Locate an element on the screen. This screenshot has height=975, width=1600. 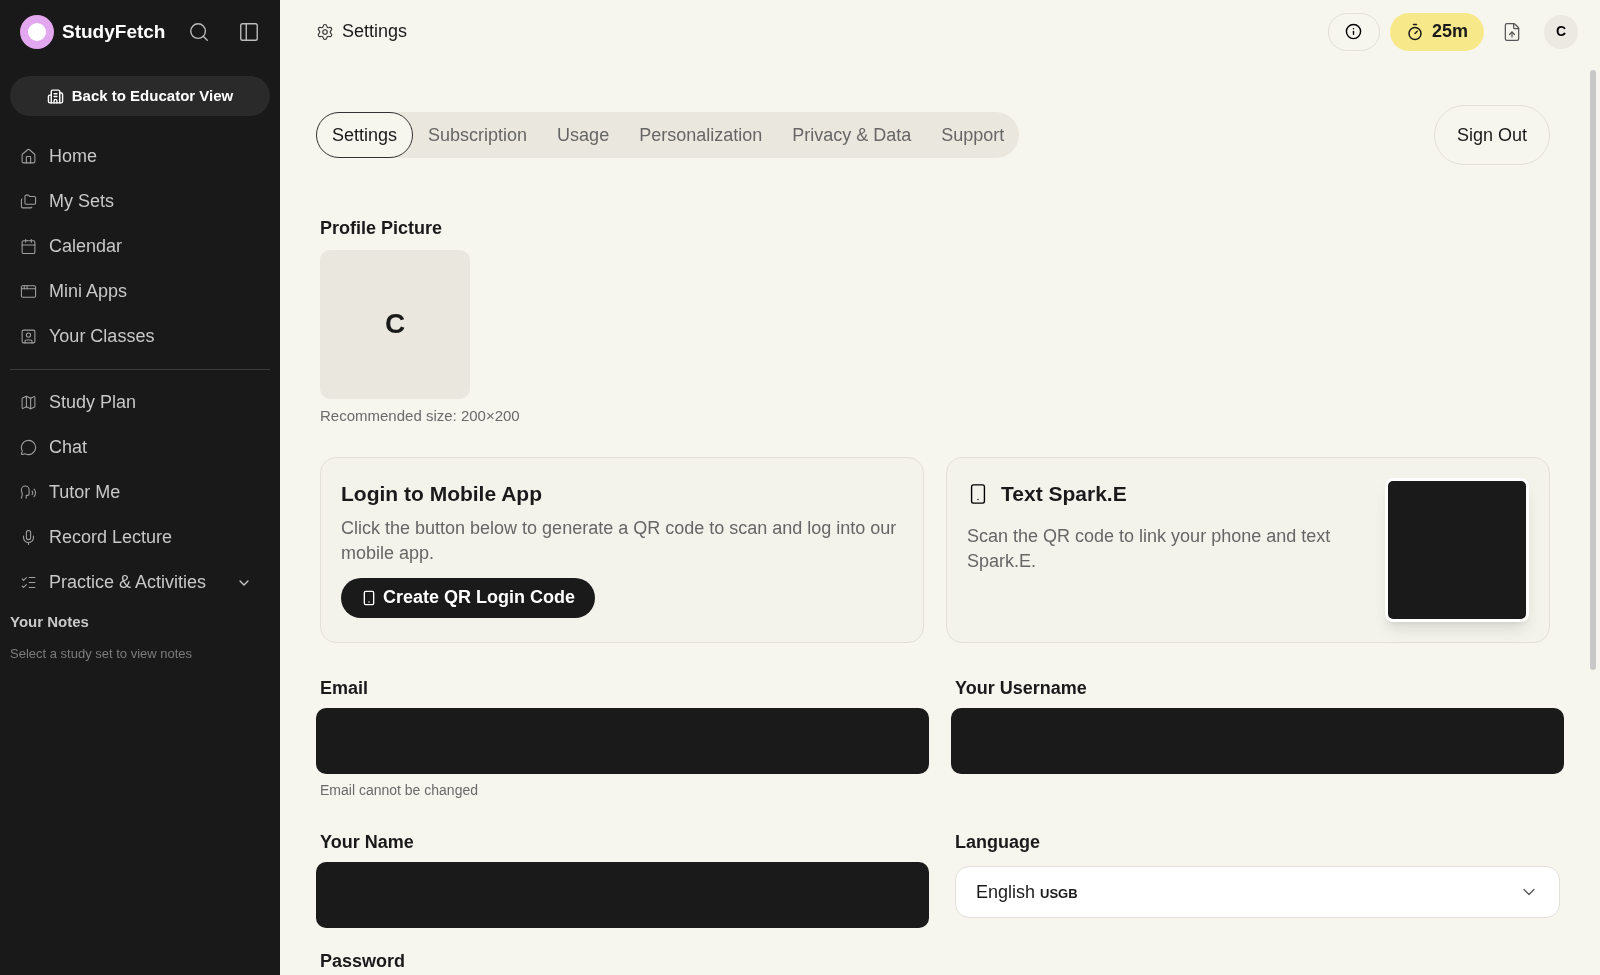
chat-bubble-icon is located at coordinates (28, 447).